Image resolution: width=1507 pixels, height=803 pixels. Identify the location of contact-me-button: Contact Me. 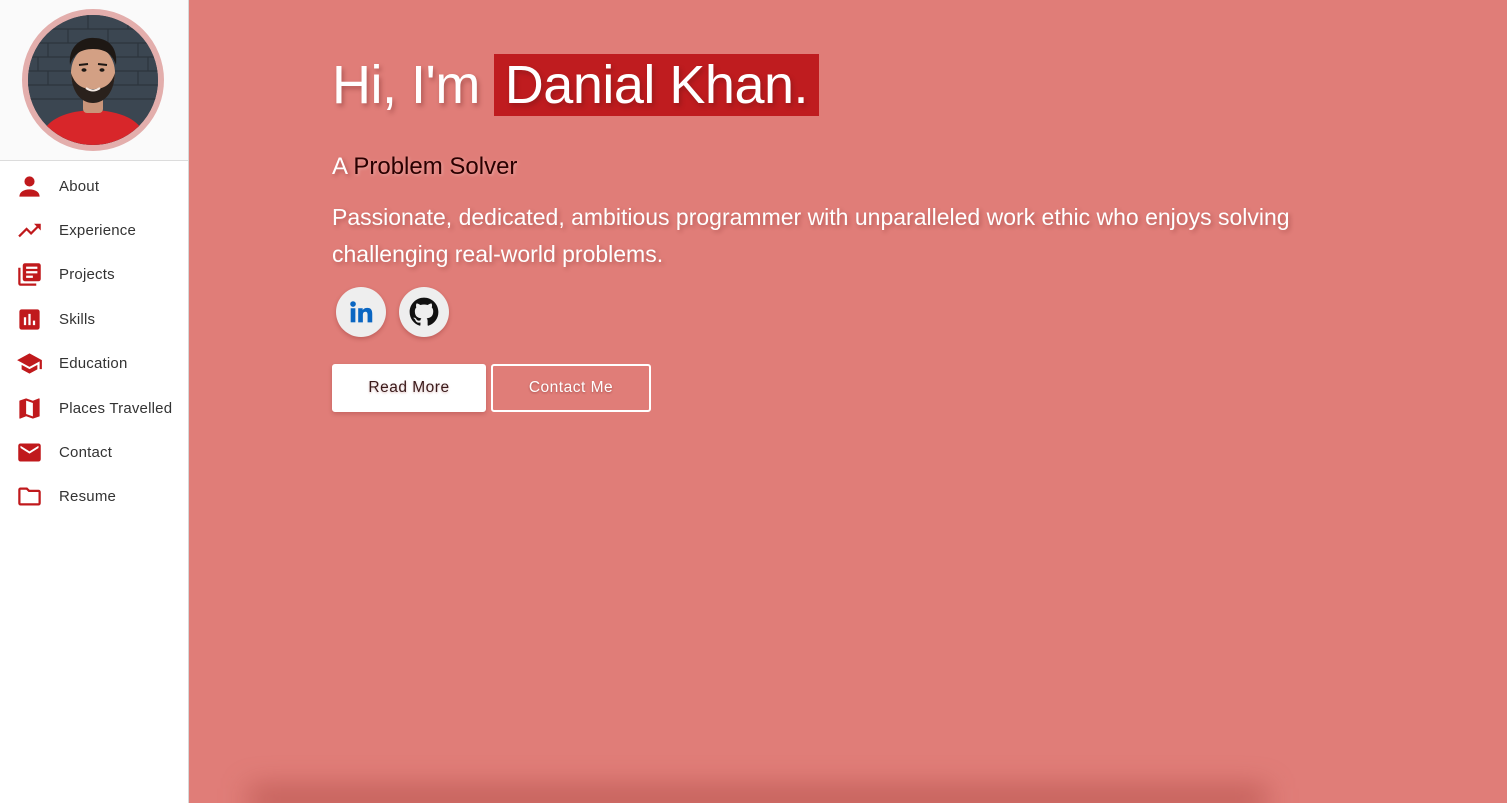
(571, 388).